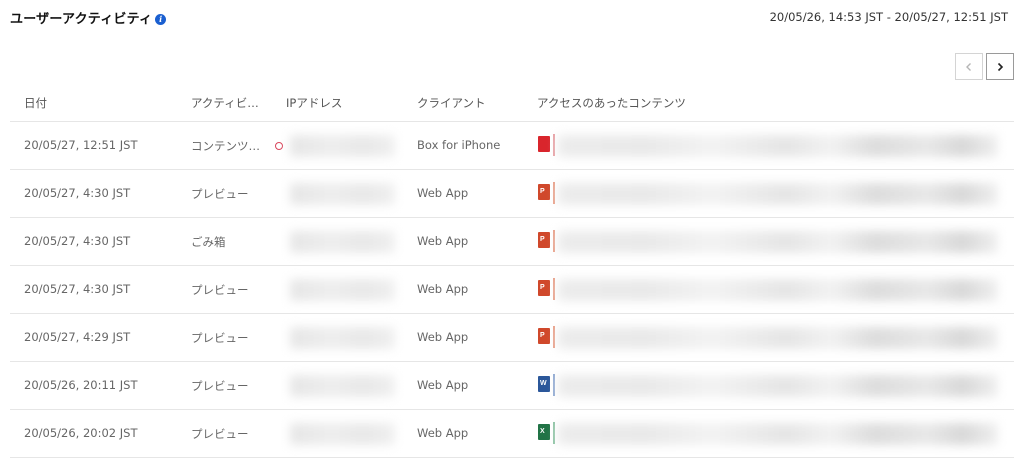 The height and width of the screenshot is (458, 1024). Describe the element at coordinates (35, 103) in the screenshot. I see `column-header-date: 日付` at that location.